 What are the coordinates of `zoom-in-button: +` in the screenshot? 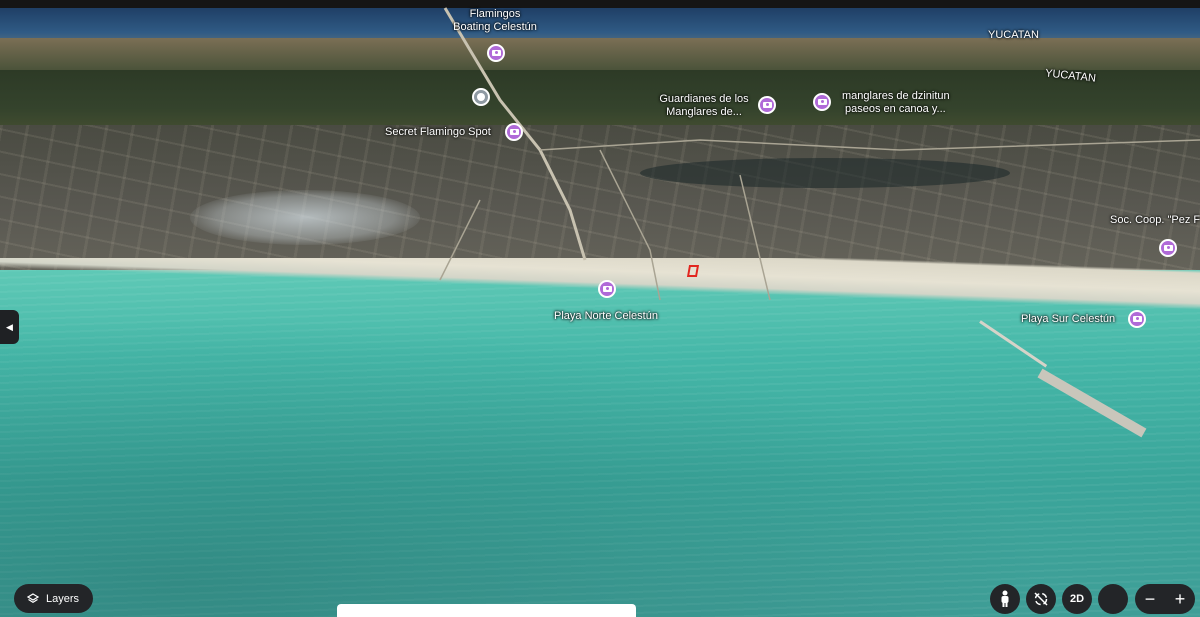 It's located at (1180, 599).